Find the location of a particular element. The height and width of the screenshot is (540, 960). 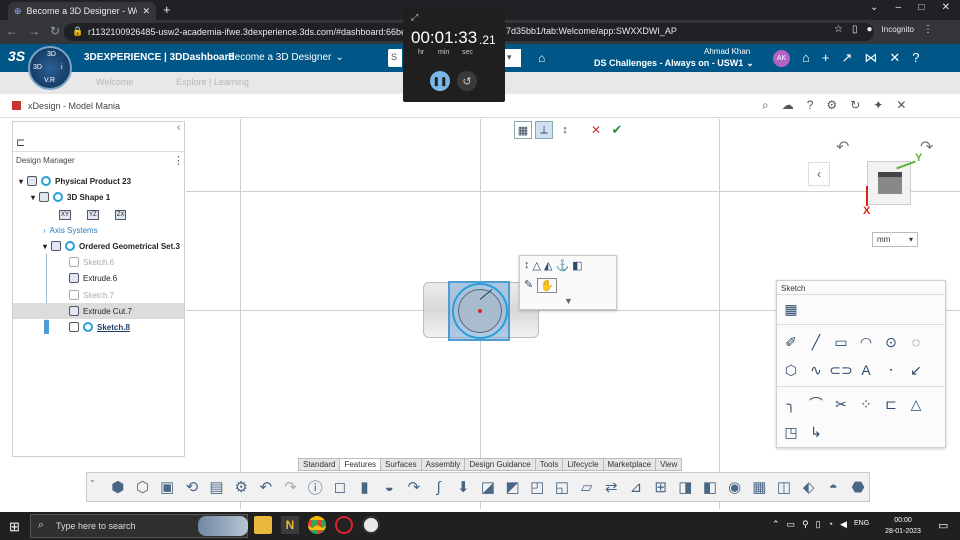

close-tab-icon: ✕ is located at coordinates (146, 11).